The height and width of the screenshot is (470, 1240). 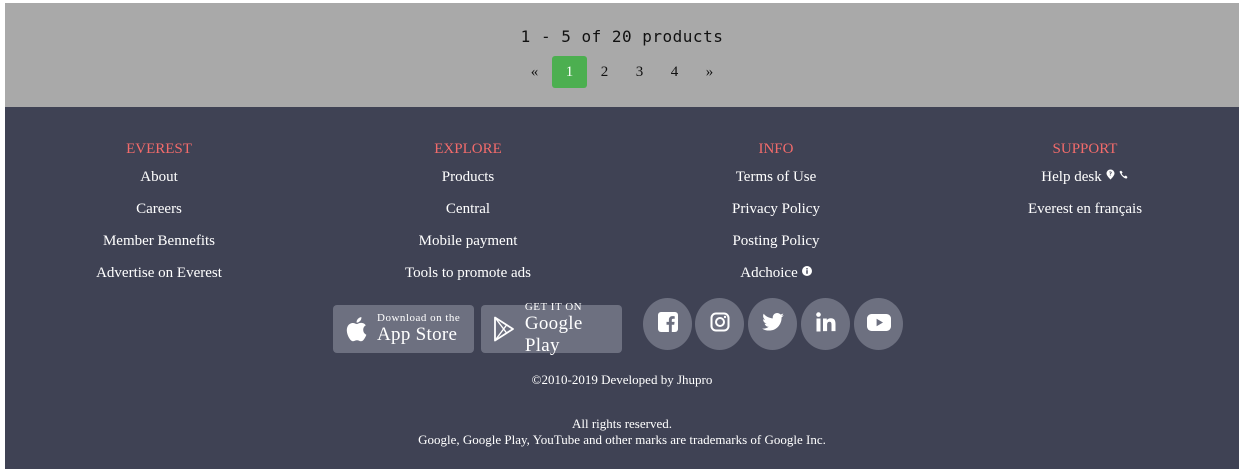 What do you see at coordinates (621, 423) in the screenshot?
I see `rights-text: All rights reserved.` at bounding box center [621, 423].